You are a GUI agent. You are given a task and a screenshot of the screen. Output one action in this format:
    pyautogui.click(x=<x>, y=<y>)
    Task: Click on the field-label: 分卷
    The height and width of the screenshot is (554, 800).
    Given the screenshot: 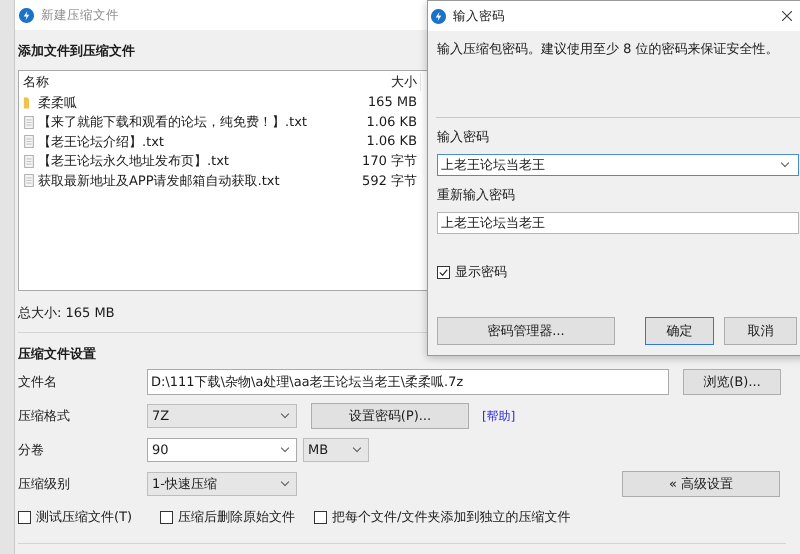 What is the action you would take?
    pyautogui.click(x=31, y=450)
    